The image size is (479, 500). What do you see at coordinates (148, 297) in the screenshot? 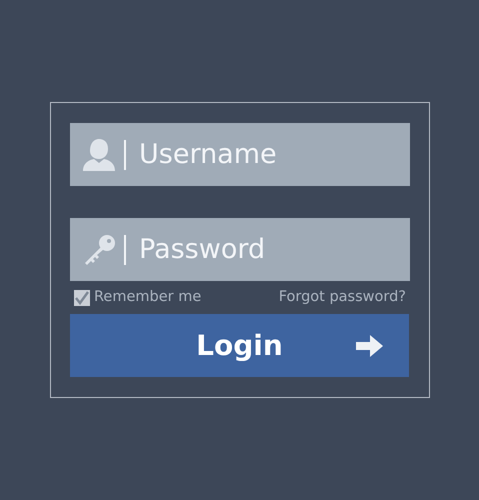
I see `remember-label: Remember me` at bounding box center [148, 297].